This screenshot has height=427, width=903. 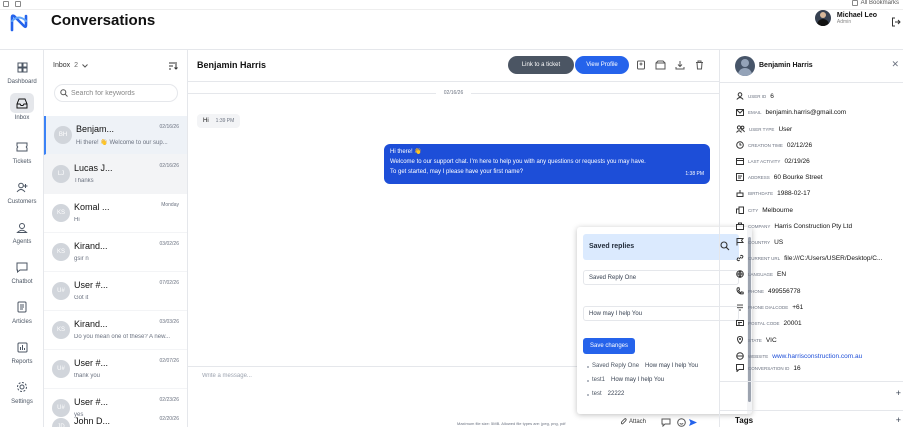 I want to click on reply-text-field: How may I help You, so click(x=661, y=313).